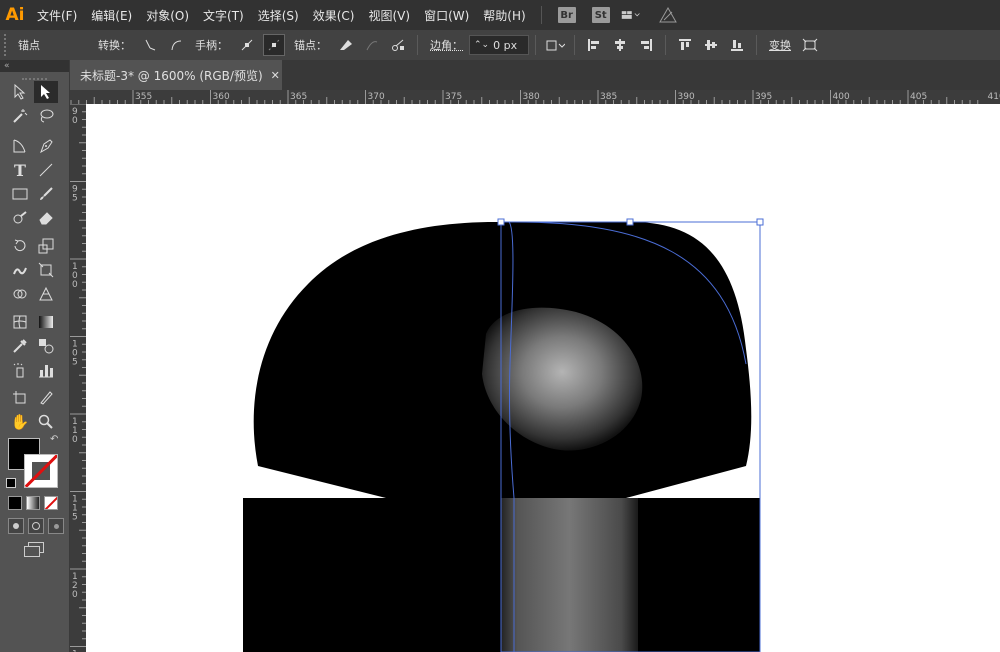 The image size is (1000, 652). I want to click on column-graph-icon, so click(46, 370).